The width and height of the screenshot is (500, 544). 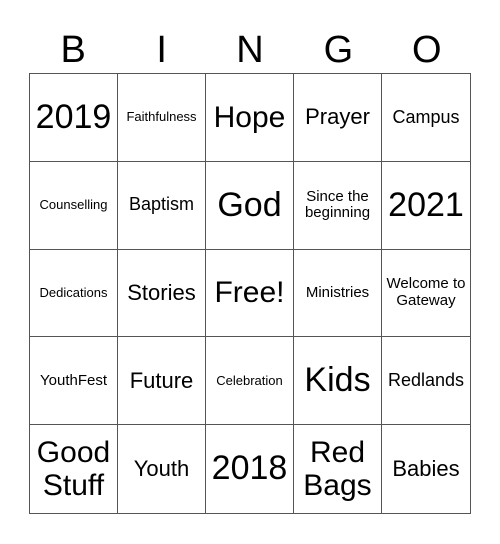 What do you see at coordinates (338, 50) in the screenshot?
I see `header-letter-g: G` at bounding box center [338, 50].